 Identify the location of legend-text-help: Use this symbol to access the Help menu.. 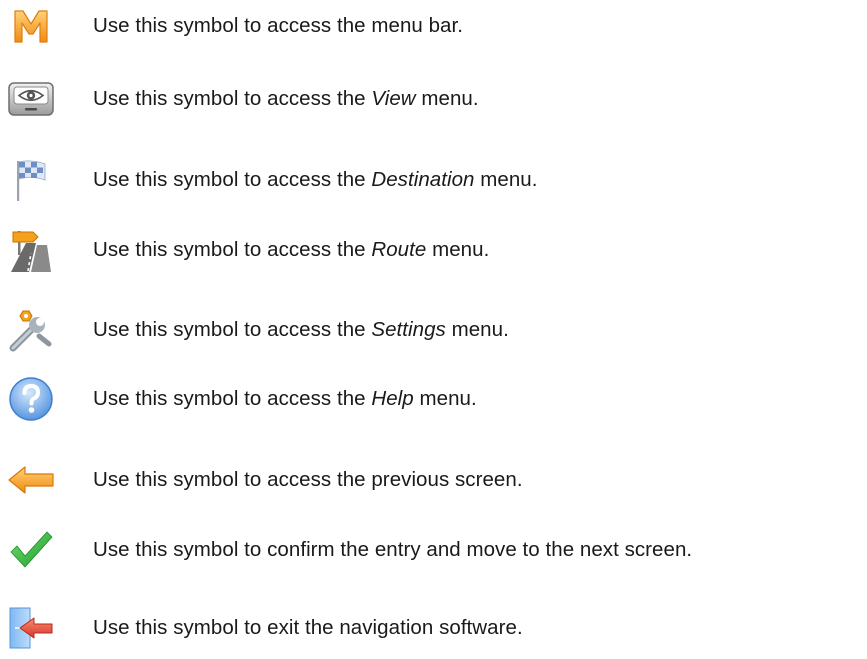
(285, 398).